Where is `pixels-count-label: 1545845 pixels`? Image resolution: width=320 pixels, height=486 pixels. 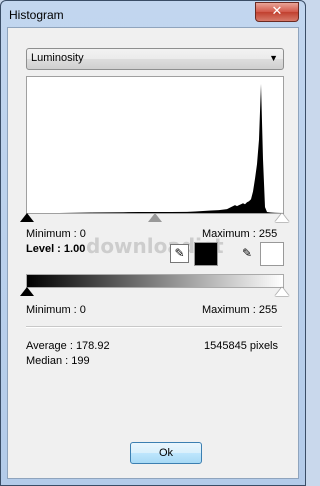 pixels-count-label: 1545845 pixels is located at coordinates (241, 346).